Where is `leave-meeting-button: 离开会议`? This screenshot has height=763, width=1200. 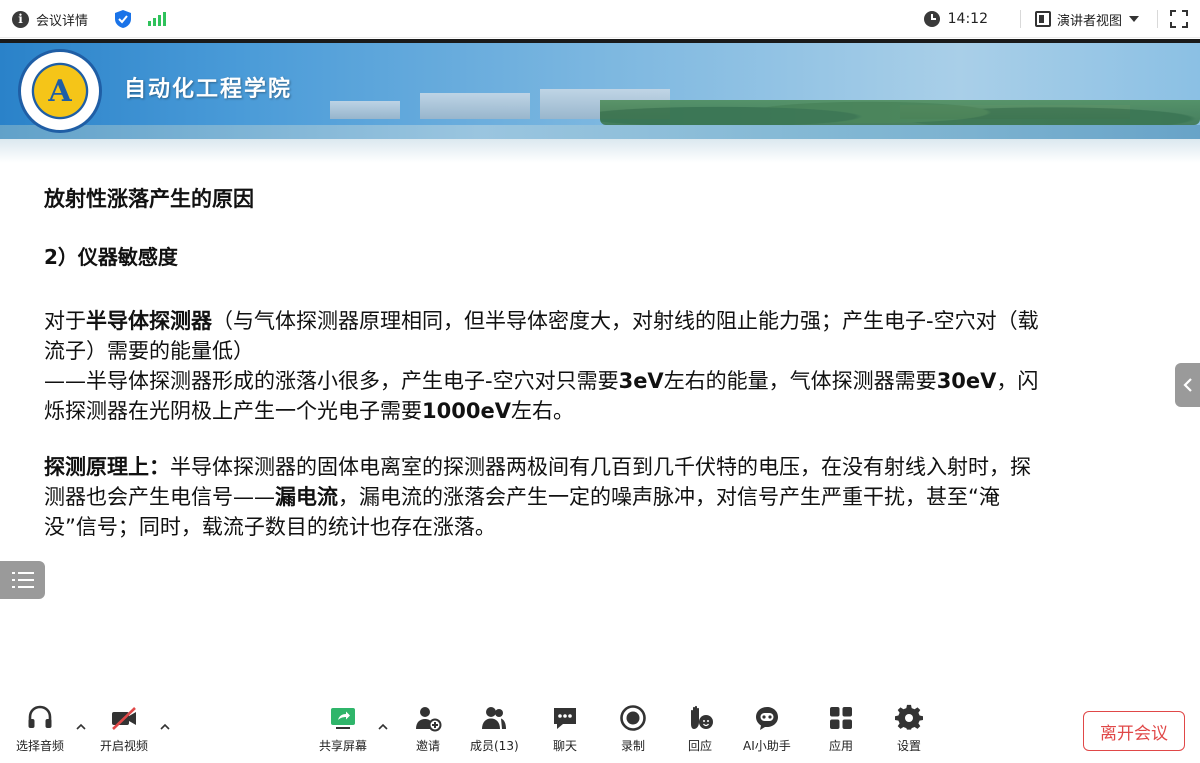
leave-meeting-button: 离开会议 is located at coordinates (1134, 731).